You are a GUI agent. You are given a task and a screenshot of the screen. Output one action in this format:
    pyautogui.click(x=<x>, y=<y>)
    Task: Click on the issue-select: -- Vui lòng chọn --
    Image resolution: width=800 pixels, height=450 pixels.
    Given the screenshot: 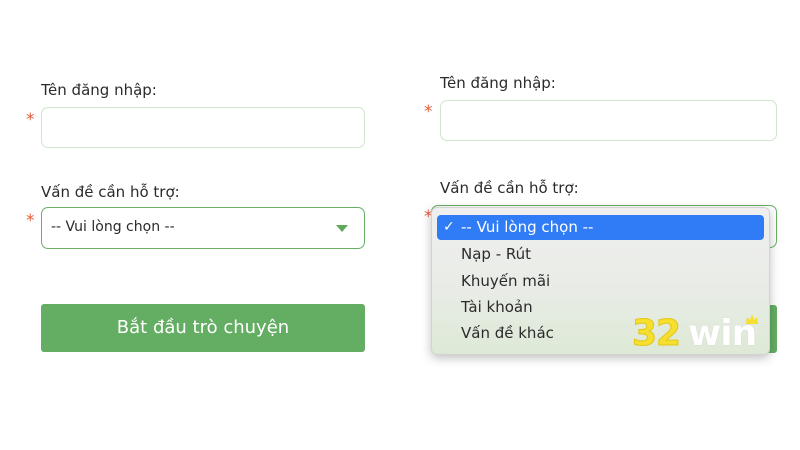 What is the action you would take?
    pyautogui.click(x=203, y=228)
    